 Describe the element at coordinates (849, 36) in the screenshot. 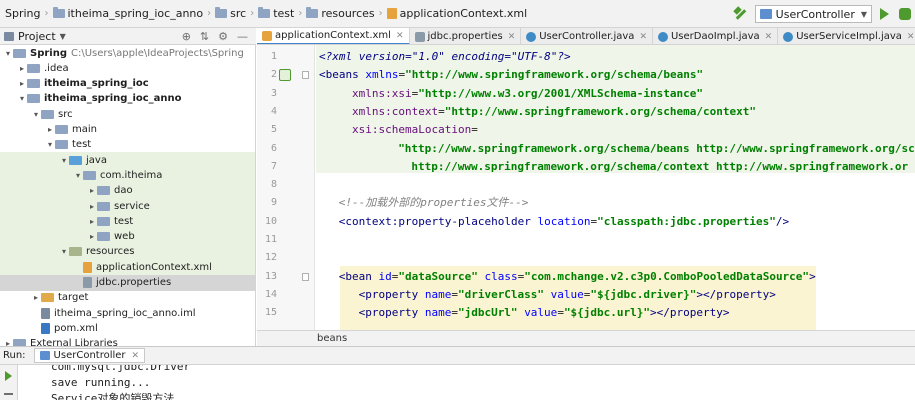

I see `editor-tab-label: UserServiceImpl.java` at that location.